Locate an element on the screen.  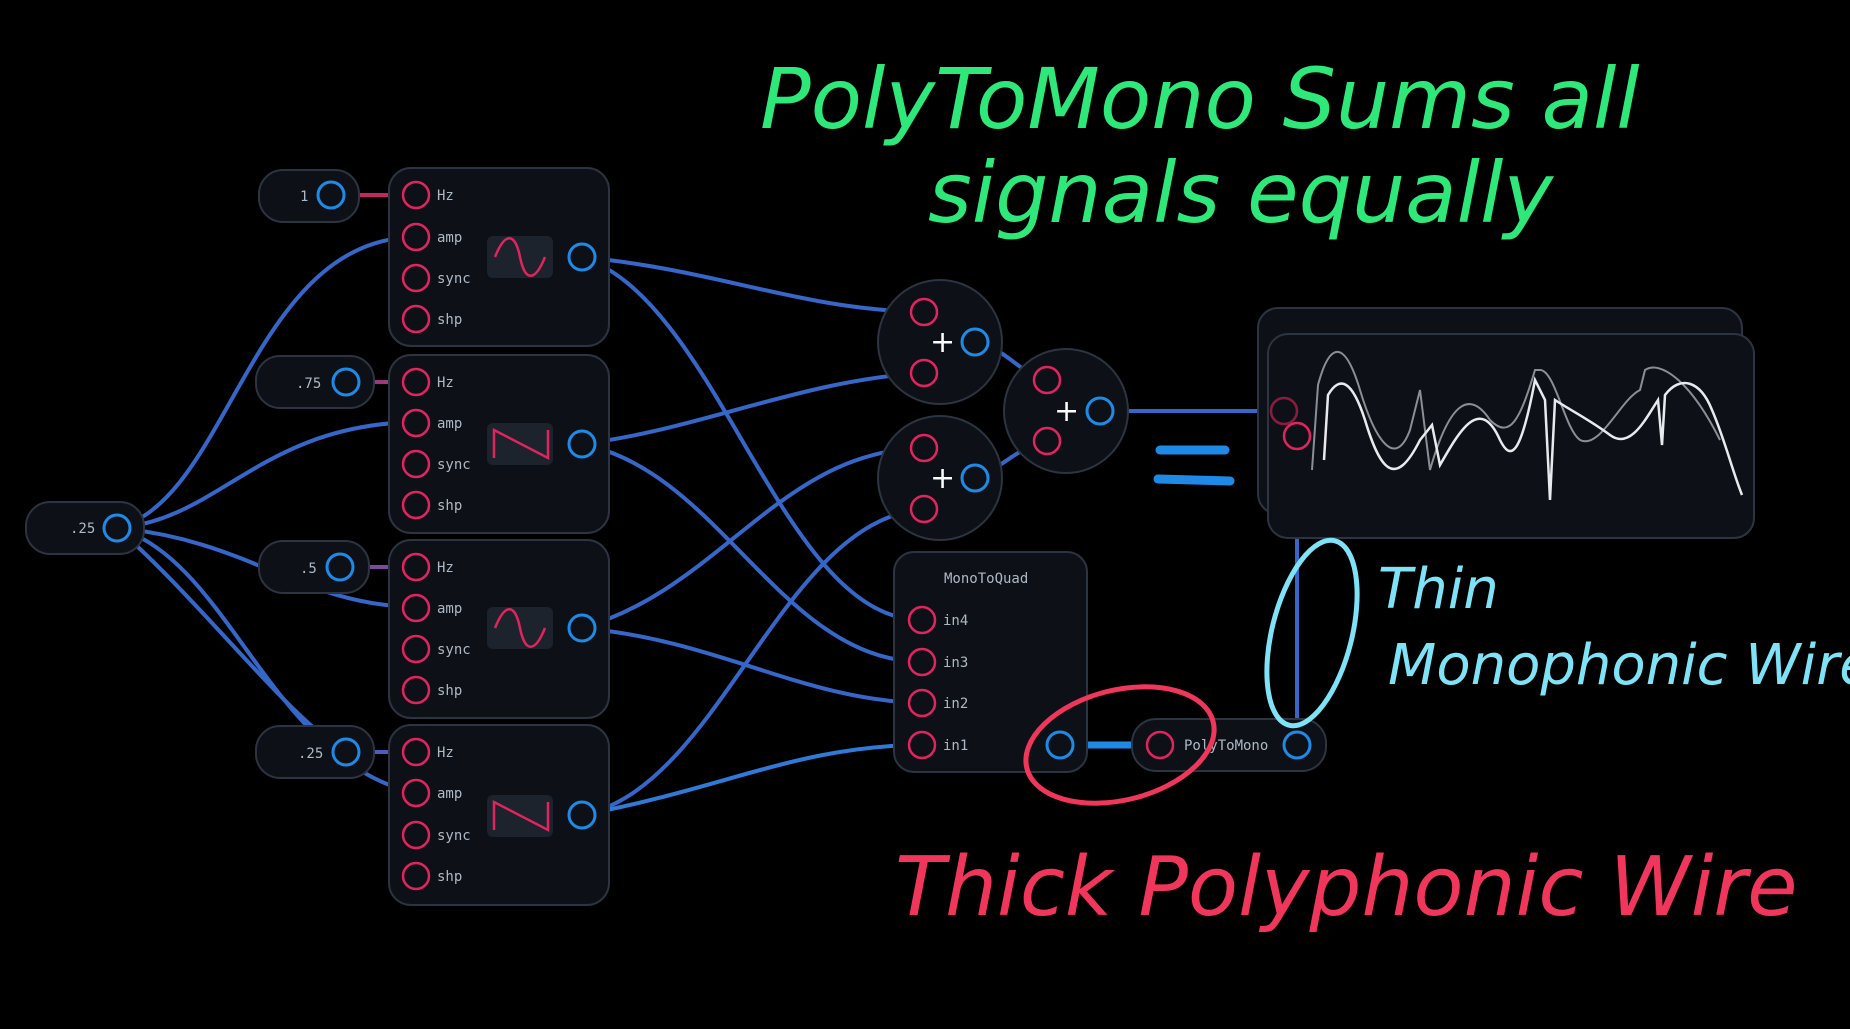
annotation-thin-line2: Monophonic Wire is located at coordinates (1619, 665).